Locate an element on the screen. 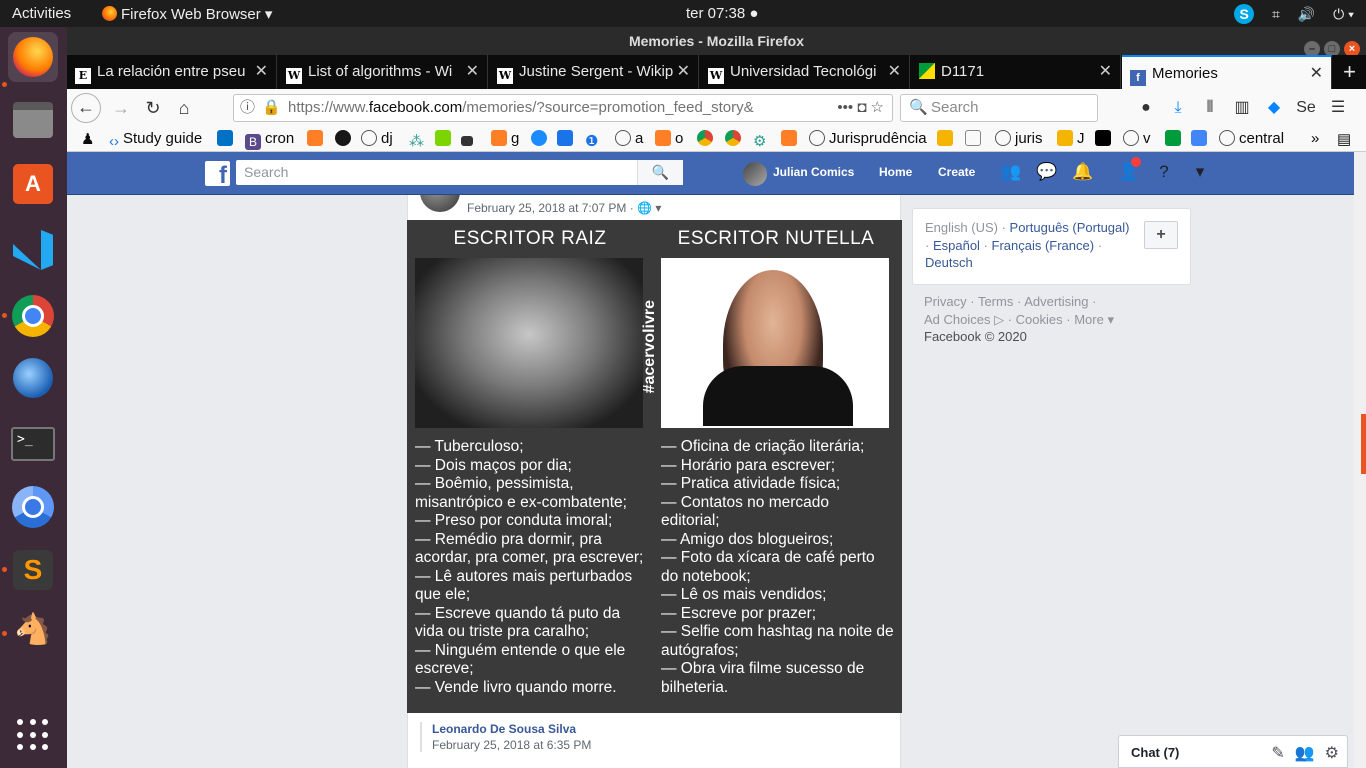 This screenshot has height=768, width=1366. dock-thunderbird is located at coordinates (33, 378).